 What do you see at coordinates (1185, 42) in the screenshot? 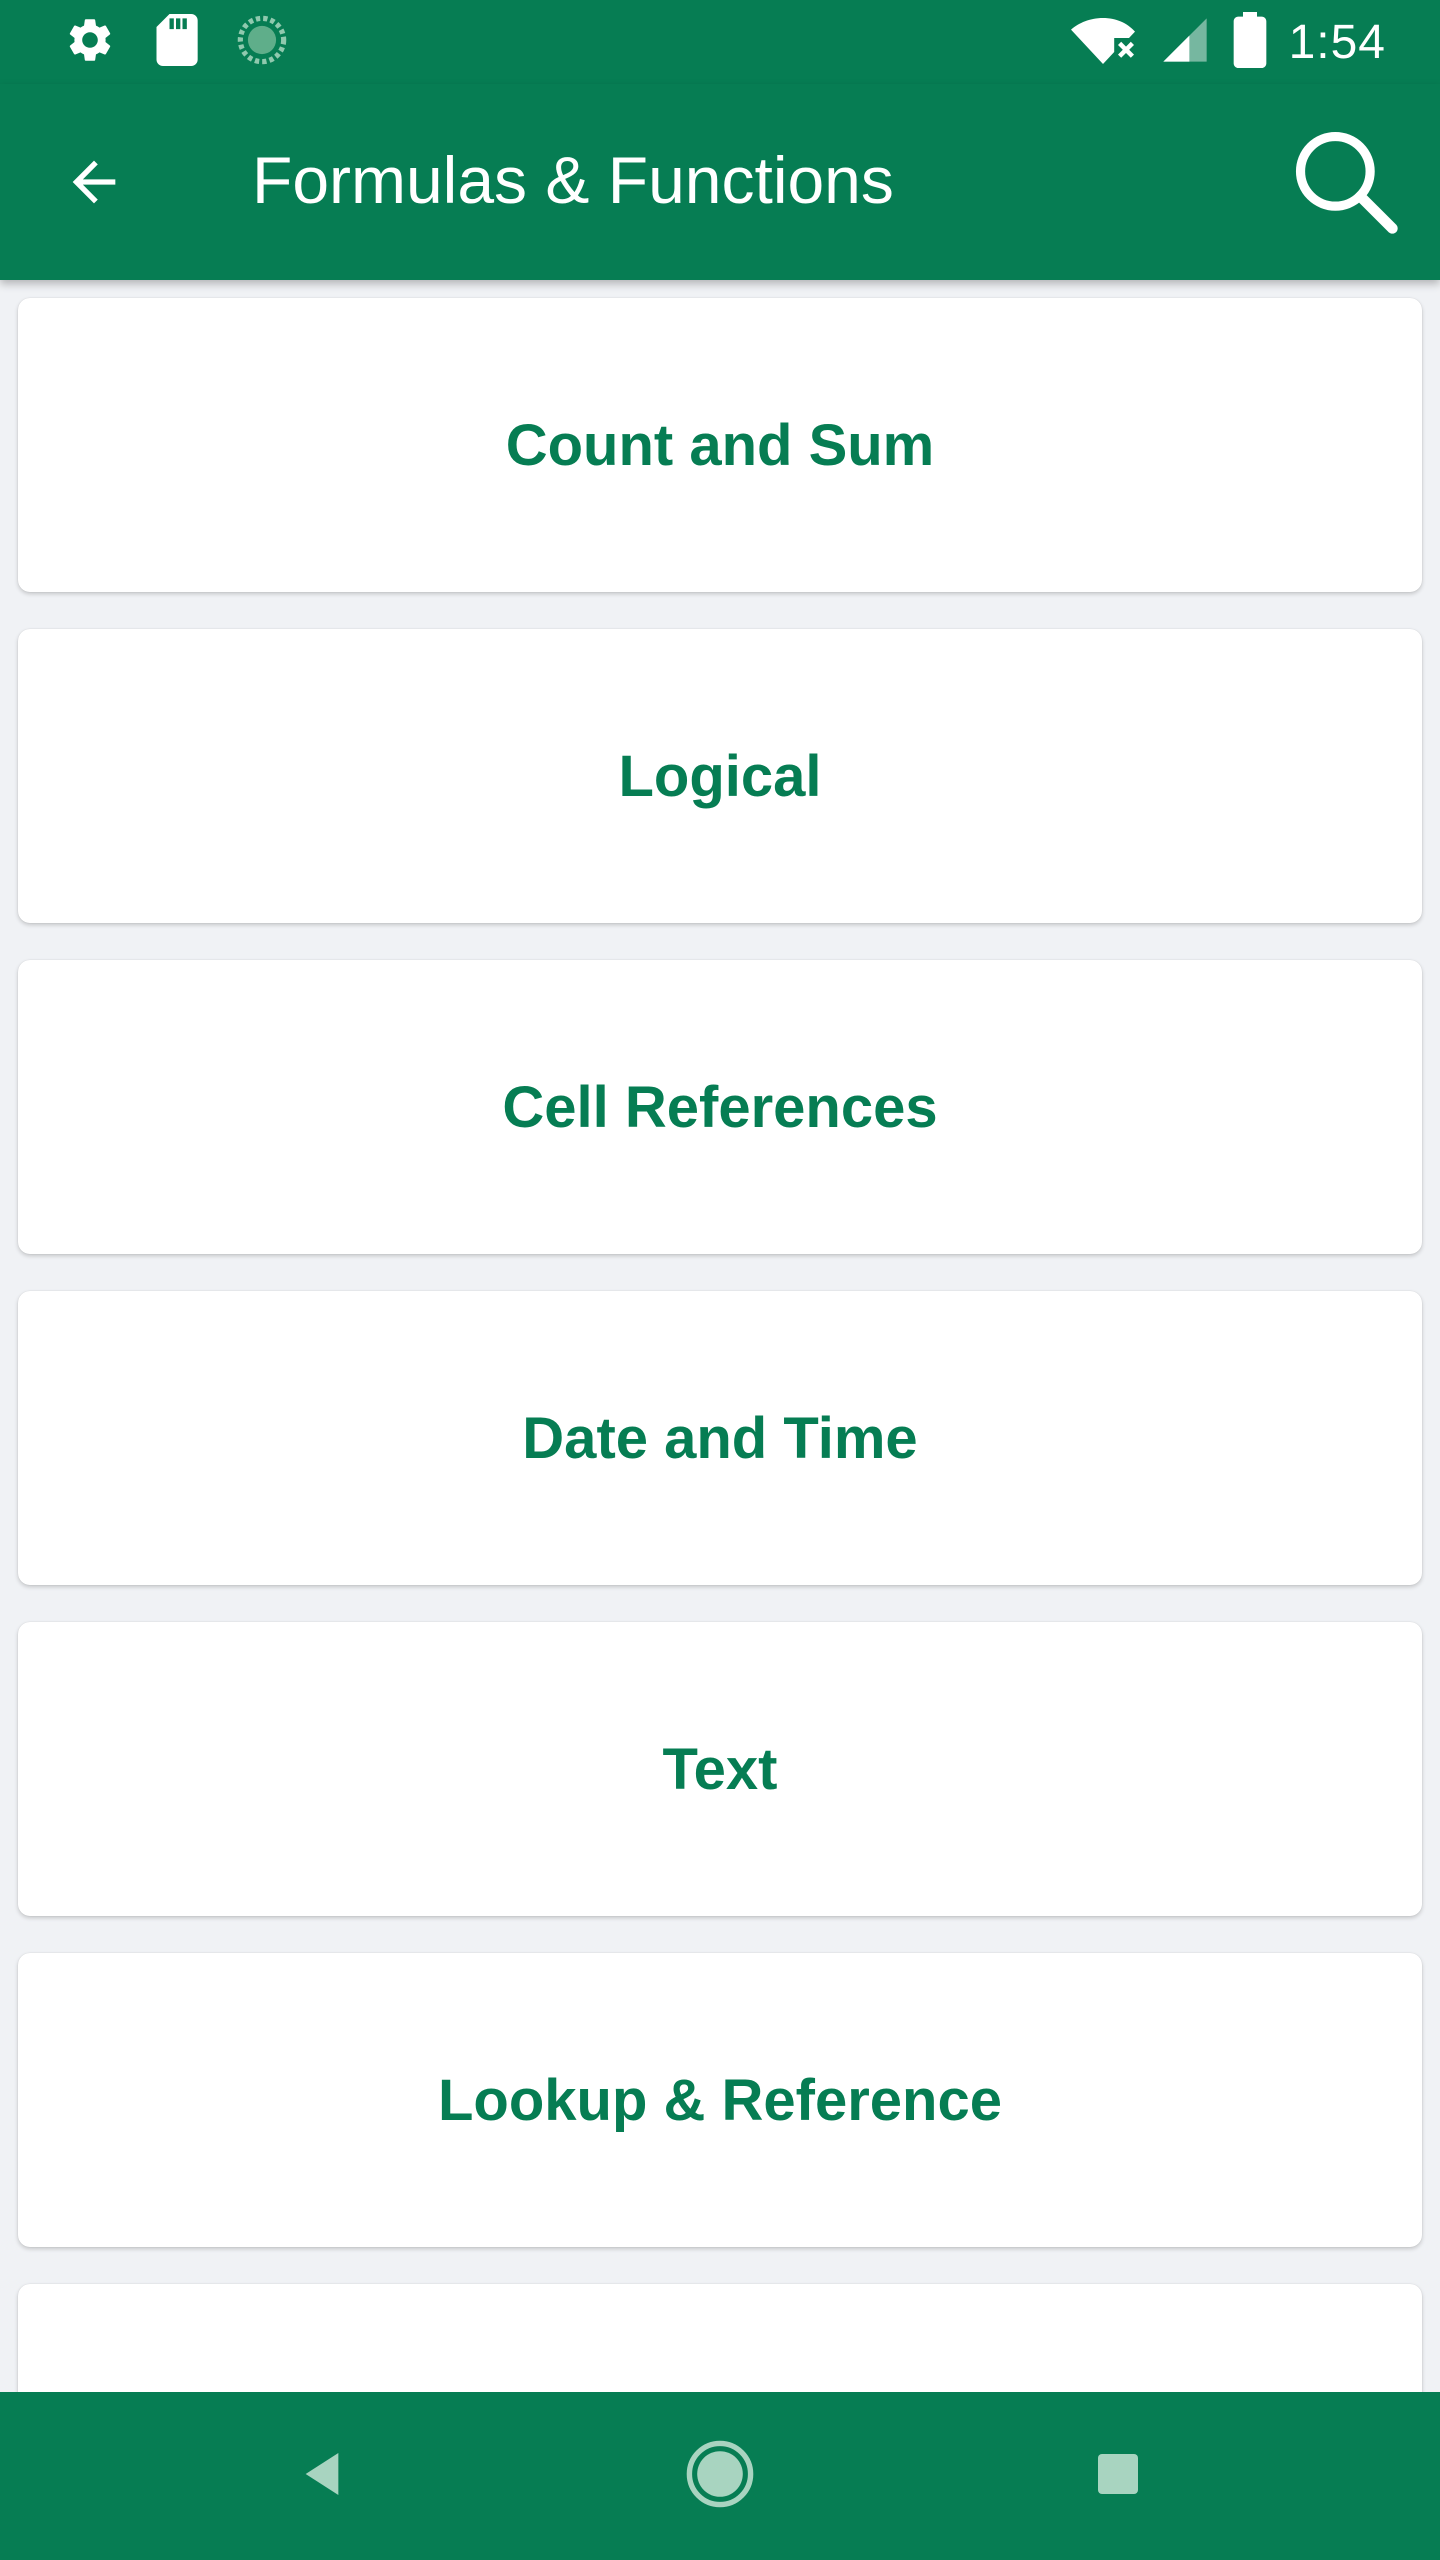
I see `signal-icon` at bounding box center [1185, 42].